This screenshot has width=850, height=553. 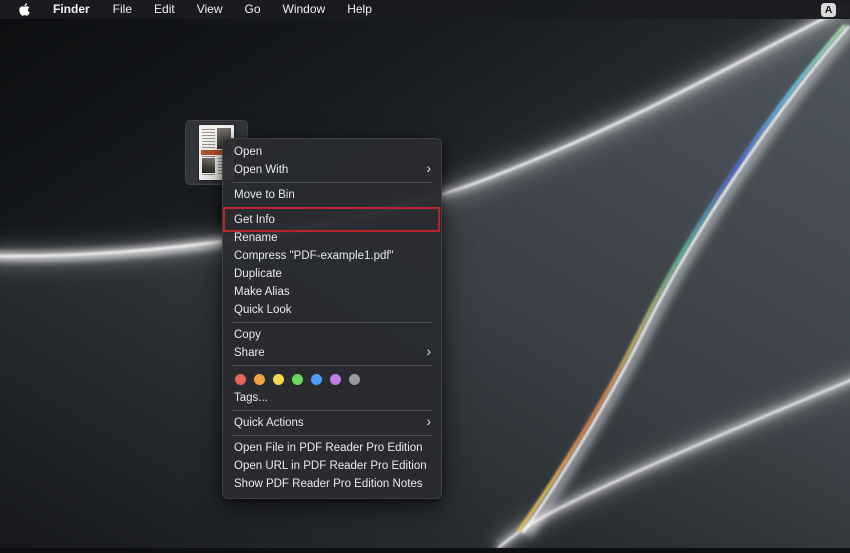 I want to click on menu-item-compress: Compress "PDF-example1.pdf", so click(x=332, y=256).